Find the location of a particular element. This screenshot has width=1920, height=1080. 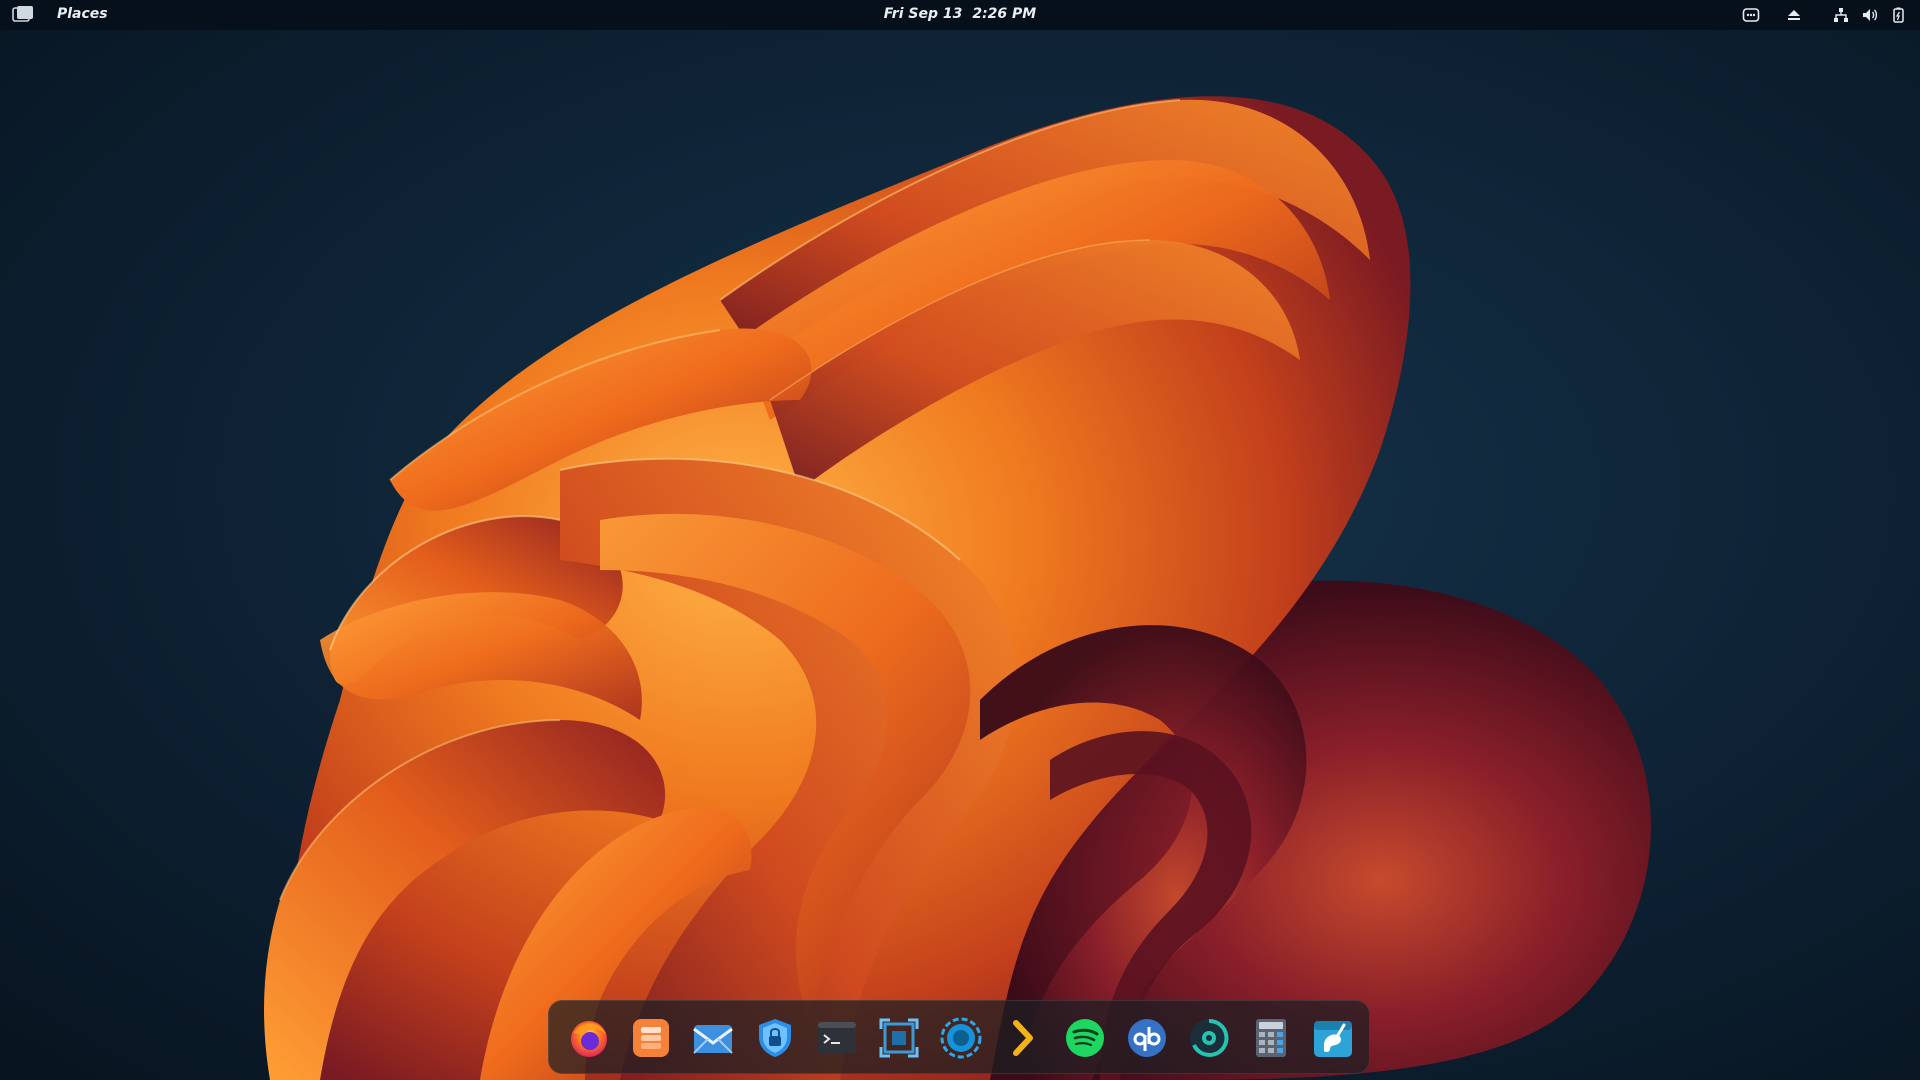

stack-icon is located at coordinates (651, 1038).